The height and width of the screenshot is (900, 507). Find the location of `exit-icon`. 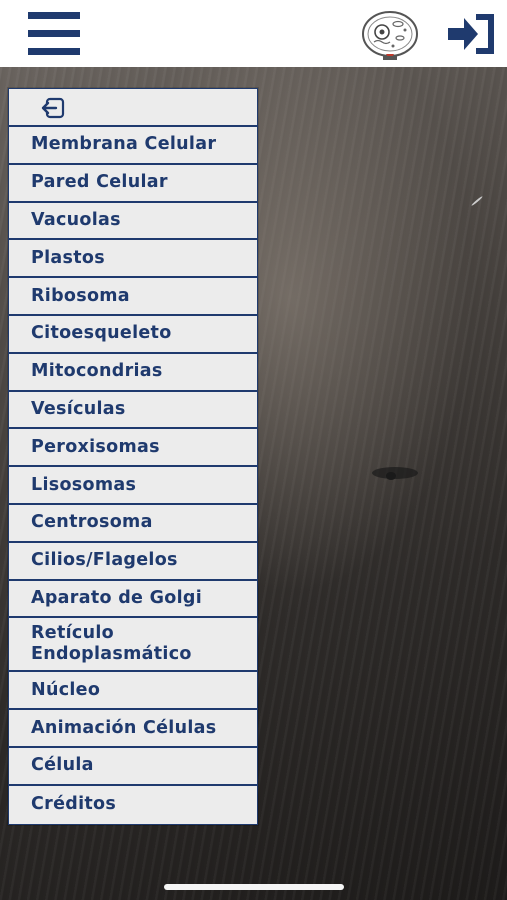

exit-icon is located at coordinates (472, 34).